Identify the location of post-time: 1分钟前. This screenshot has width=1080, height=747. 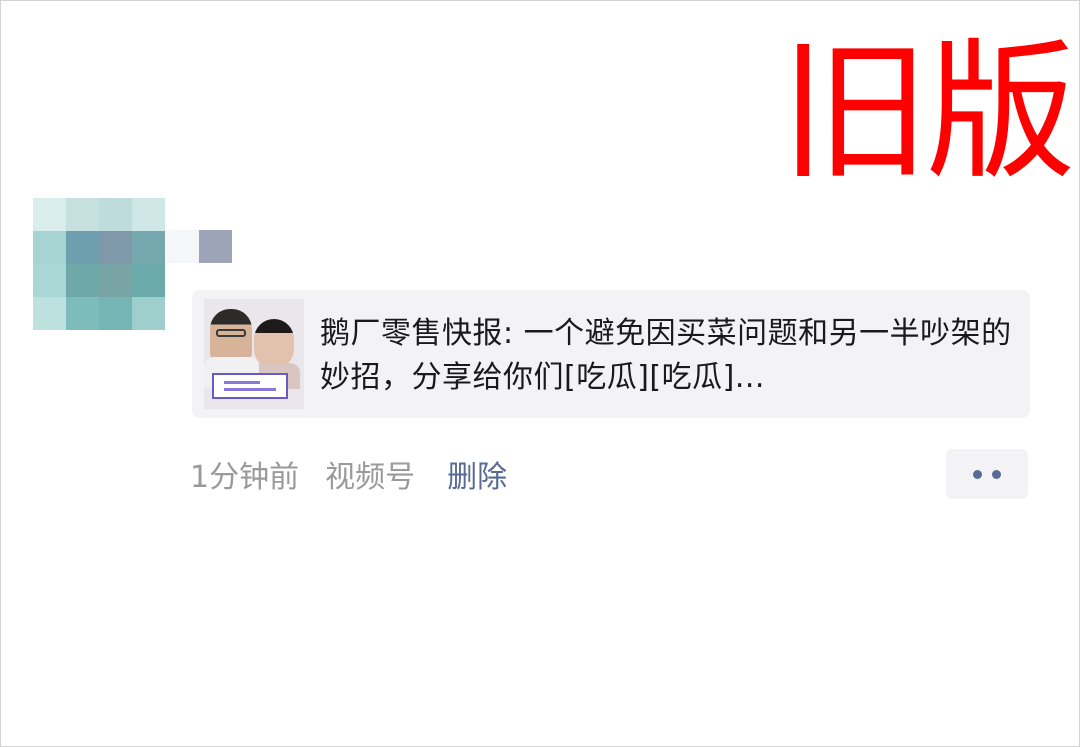
(245, 477).